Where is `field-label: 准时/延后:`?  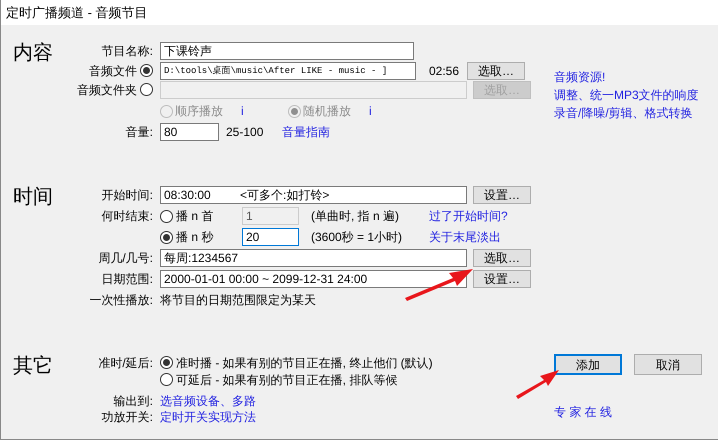
field-label: 准时/延后: is located at coordinates (125, 363).